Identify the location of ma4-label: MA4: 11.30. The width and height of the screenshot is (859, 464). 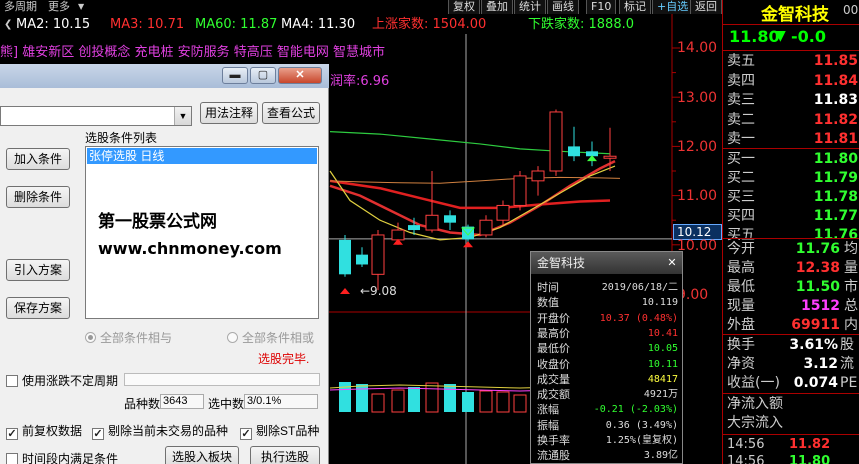
(318, 24).